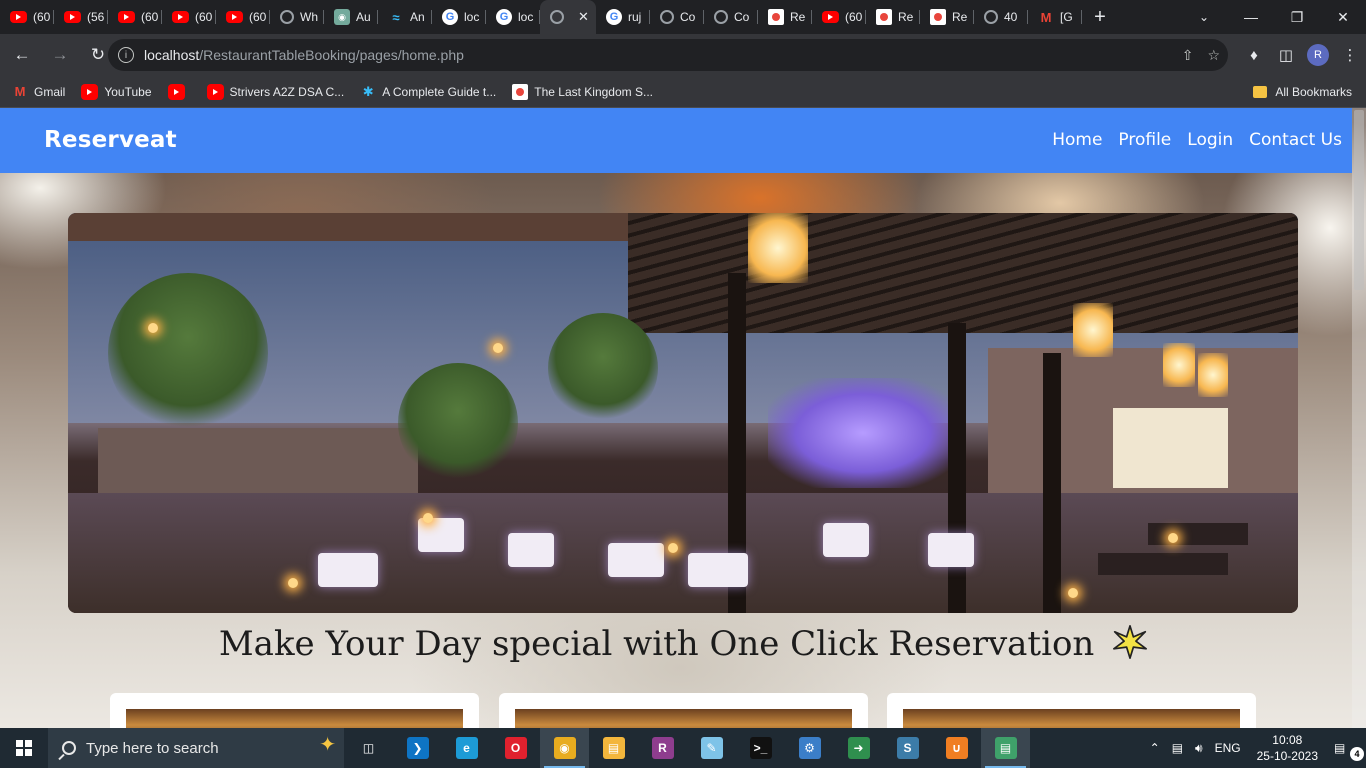 The image size is (1366, 768). What do you see at coordinates (1349, 751) in the screenshot?
I see `notification-center-icon: ▤ 4` at bounding box center [1349, 751].